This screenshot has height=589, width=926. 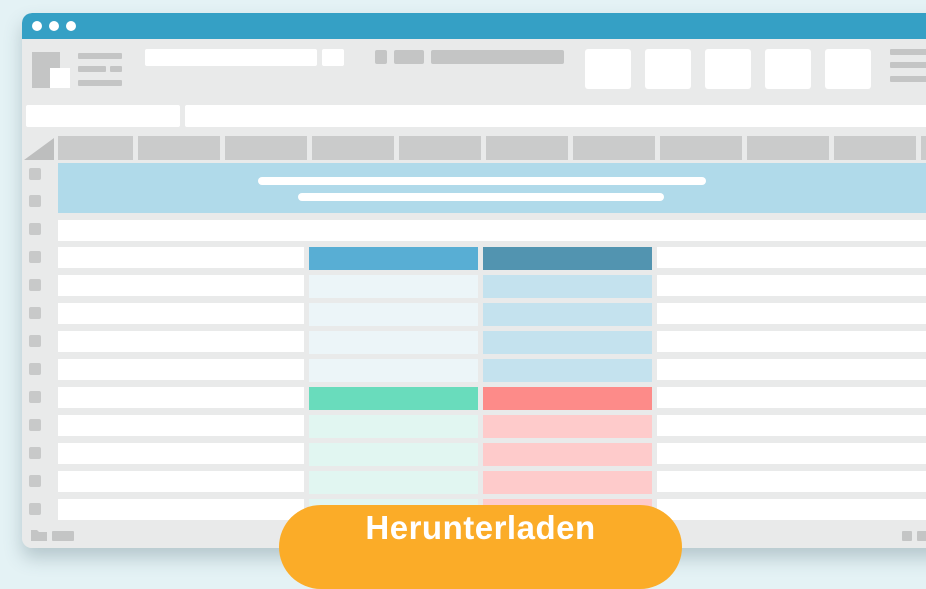 I want to click on sheet-tab-icon, so click(x=63, y=536).